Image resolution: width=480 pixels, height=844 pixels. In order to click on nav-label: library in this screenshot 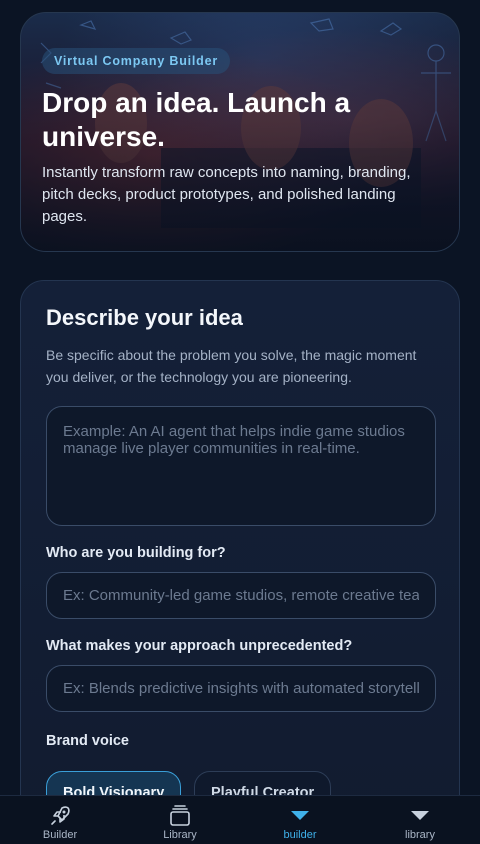, I will do `click(420, 835)`.